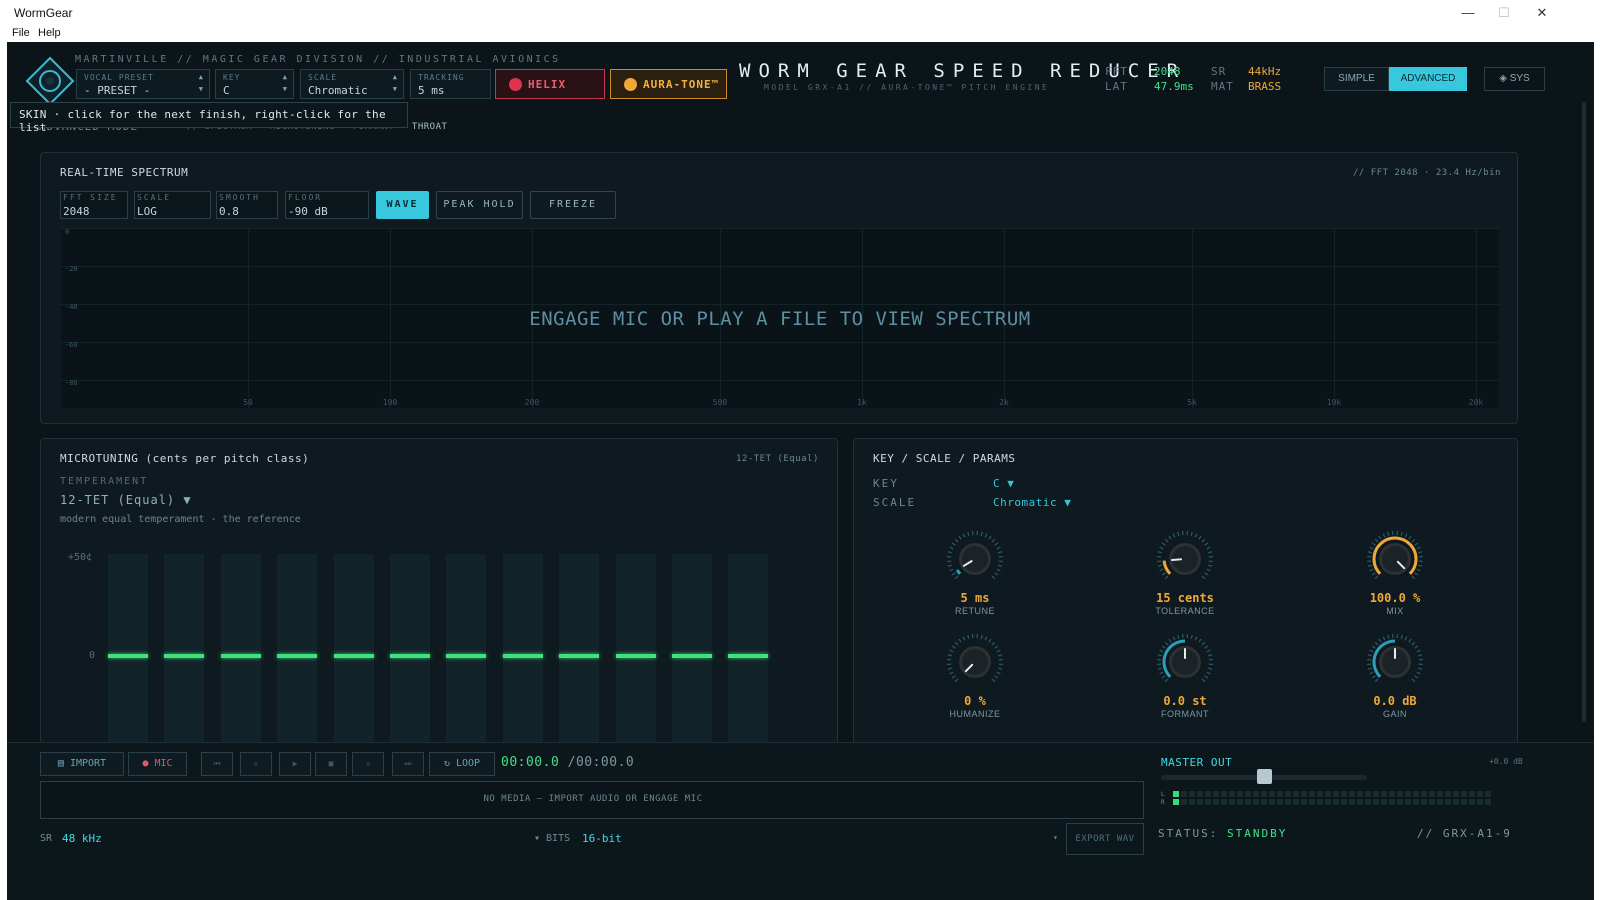 The image size is (1600, 900). Describe the element at coordinates (479, 205) in the screenshot. I see `peak-hold-toggle: PEAK HOLD` at that location.